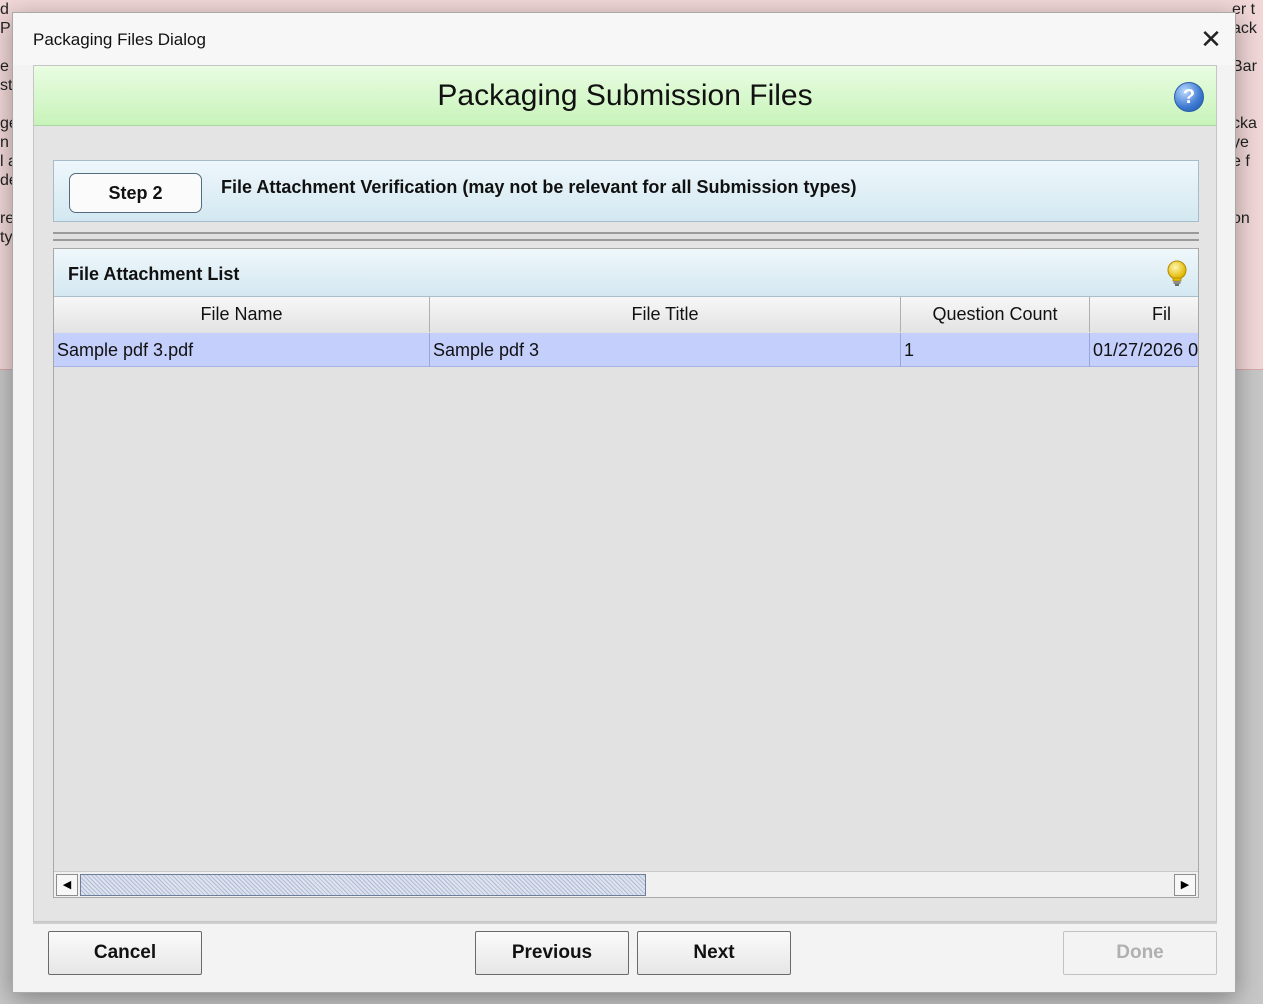 The image size is (1263, 1004). I want to click on cancel-button: Cancel, so click(125, 953).